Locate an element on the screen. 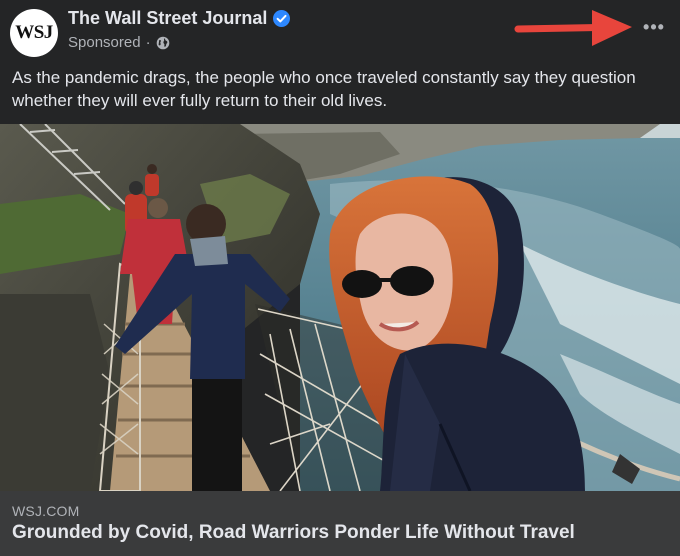  globe-icon is located at coordinates (163, 43).